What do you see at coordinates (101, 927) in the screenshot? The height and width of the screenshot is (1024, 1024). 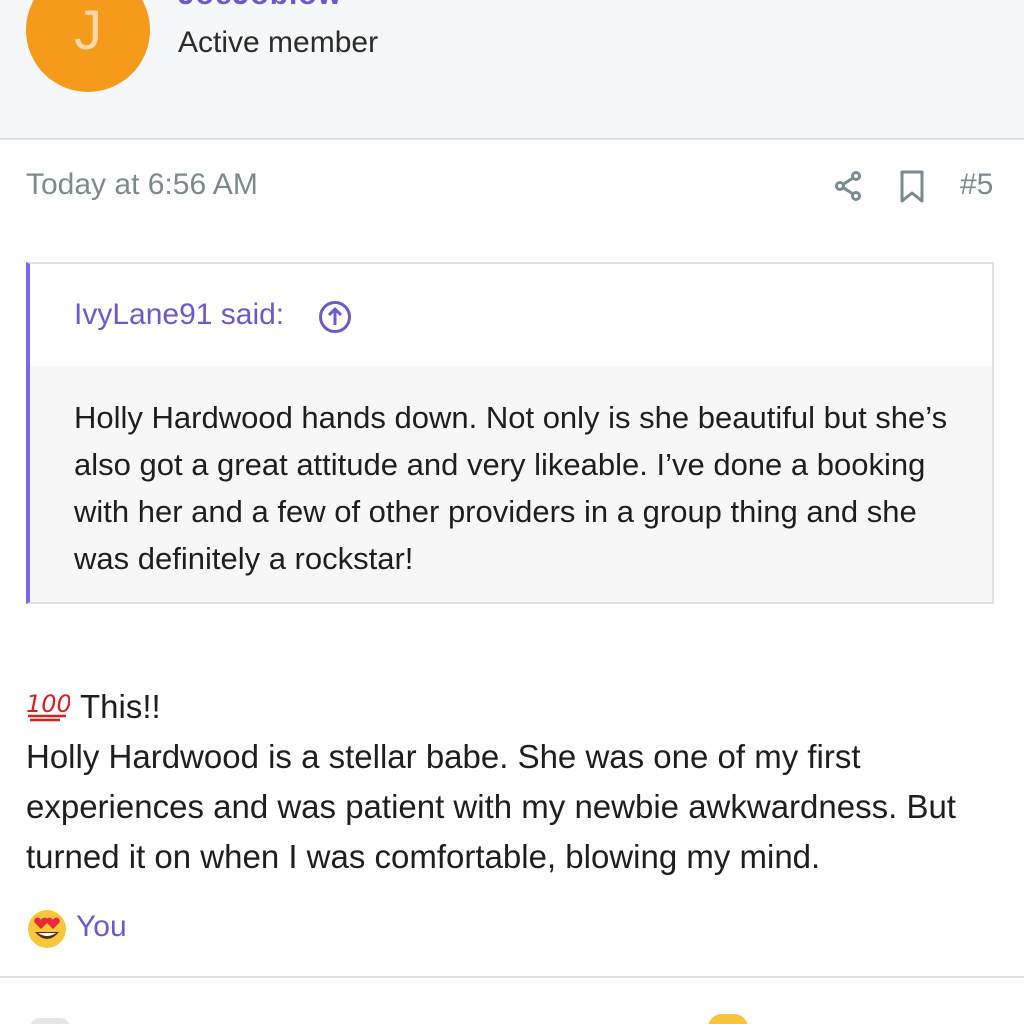 I see `reaction-user-link: You` at bounding box center [101, 927].